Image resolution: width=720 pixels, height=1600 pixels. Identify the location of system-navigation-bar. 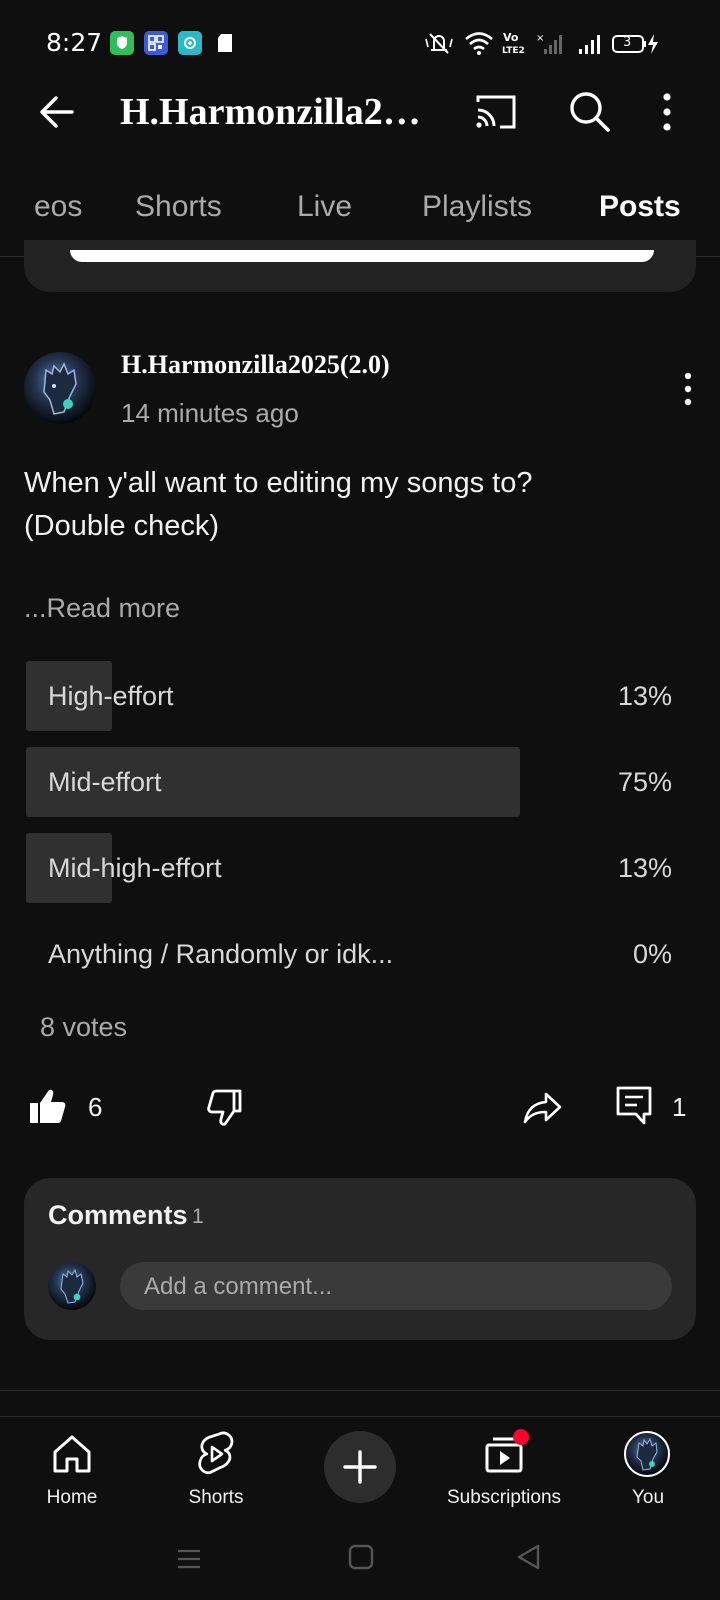
(360, 1565).